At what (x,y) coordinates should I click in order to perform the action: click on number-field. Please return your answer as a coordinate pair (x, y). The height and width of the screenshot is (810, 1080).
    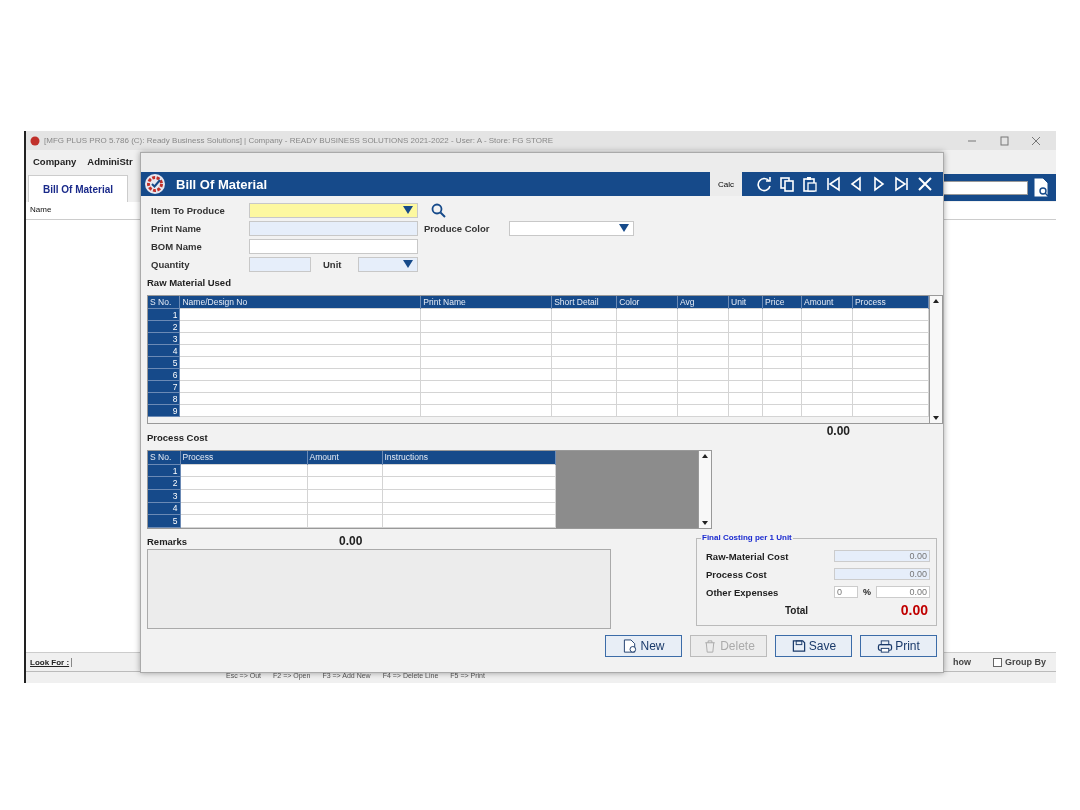
    Looking at the image, I should click on (280, 264).